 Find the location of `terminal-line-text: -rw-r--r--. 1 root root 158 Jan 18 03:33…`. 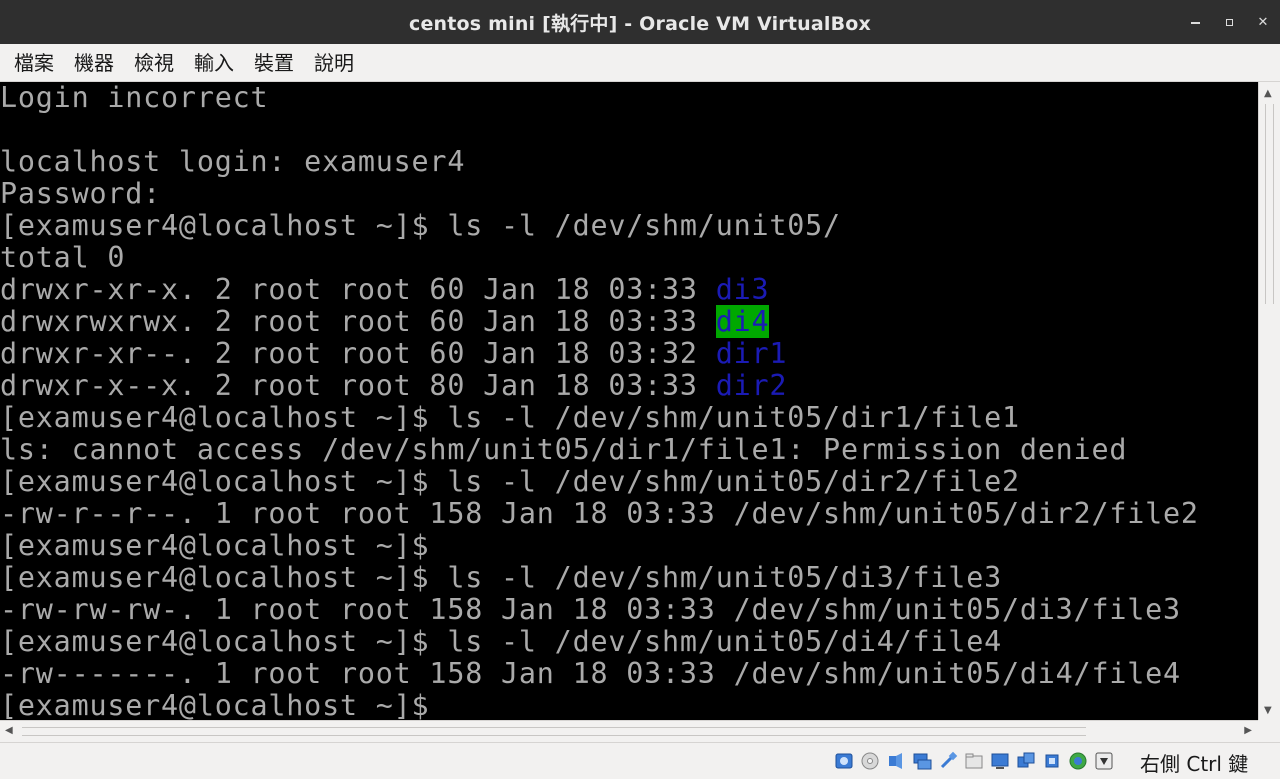

terminal-line-text: -rw-r--r--. 1 root root 158 Jan 18 03:33… is located at coordinates (599, 513).